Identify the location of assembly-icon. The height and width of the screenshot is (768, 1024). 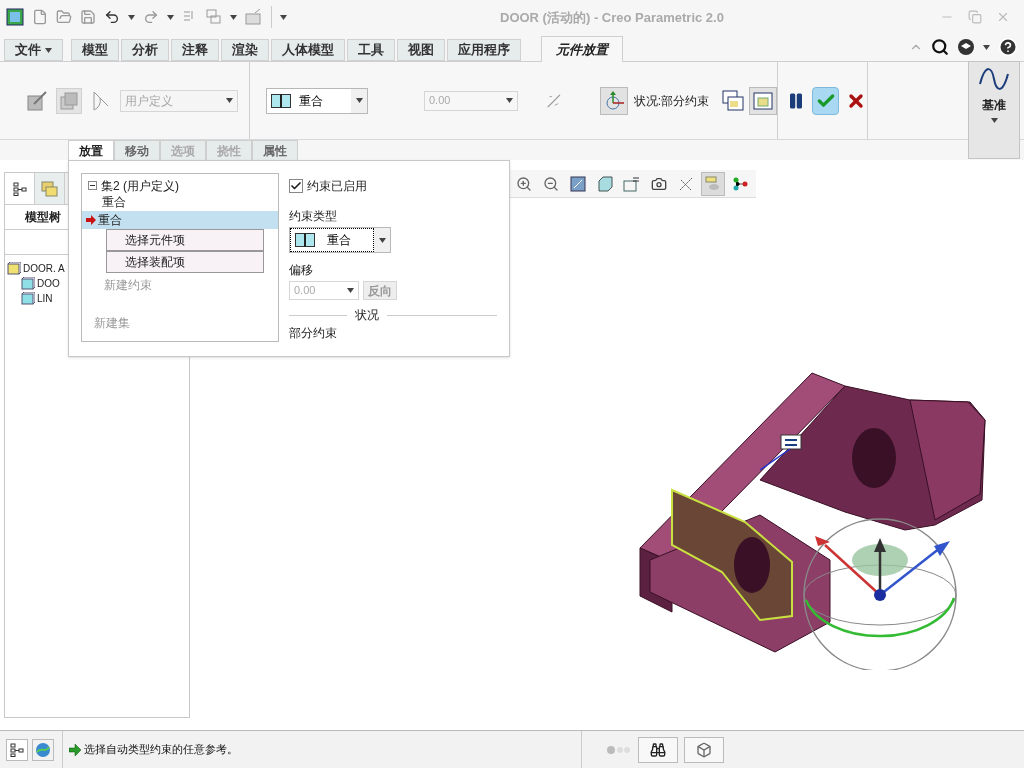
(14, 268).